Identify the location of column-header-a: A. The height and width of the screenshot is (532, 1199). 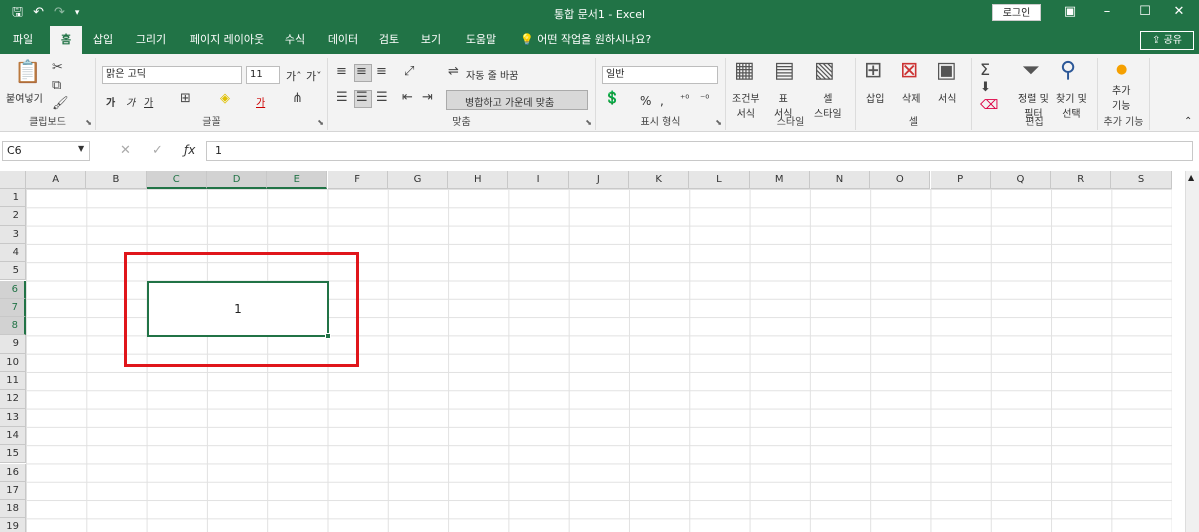
(56, 180).